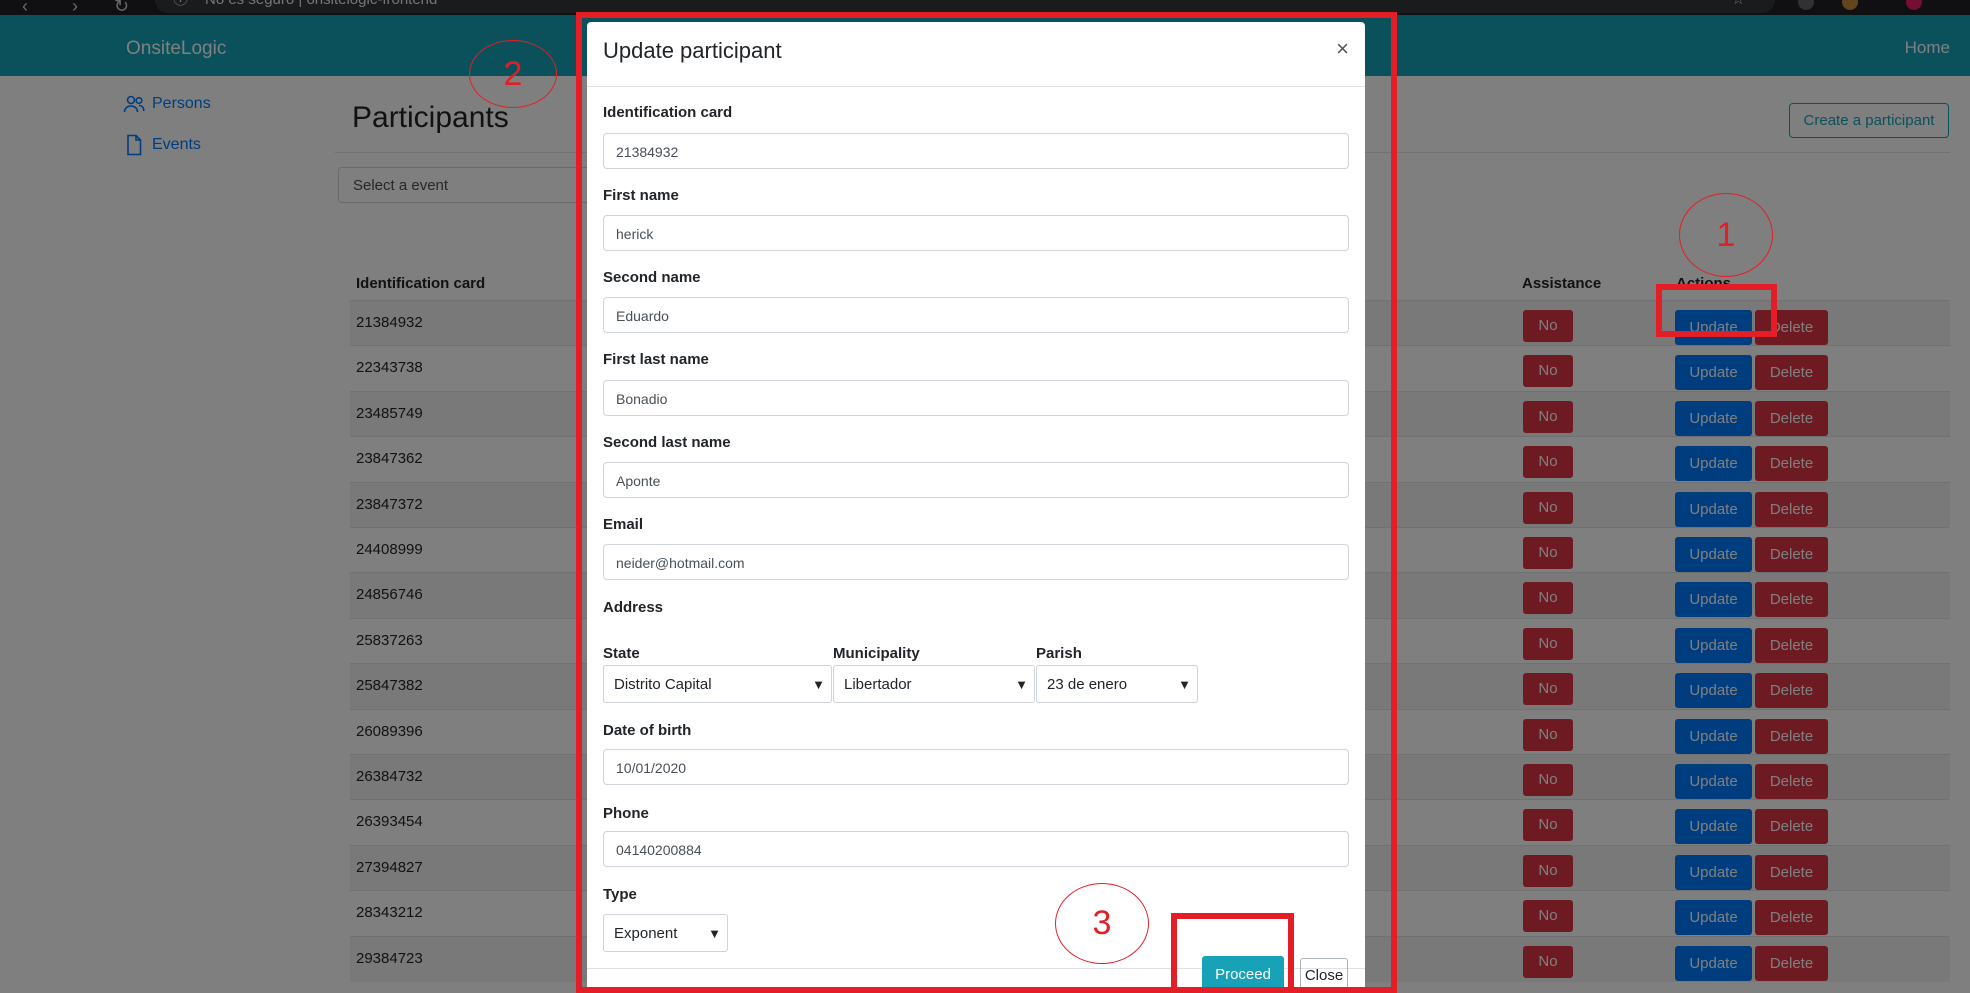  Describe the element at coordinates (1232, 953) in the screenshot. I see `annotation-proceed-highlight` at that location.